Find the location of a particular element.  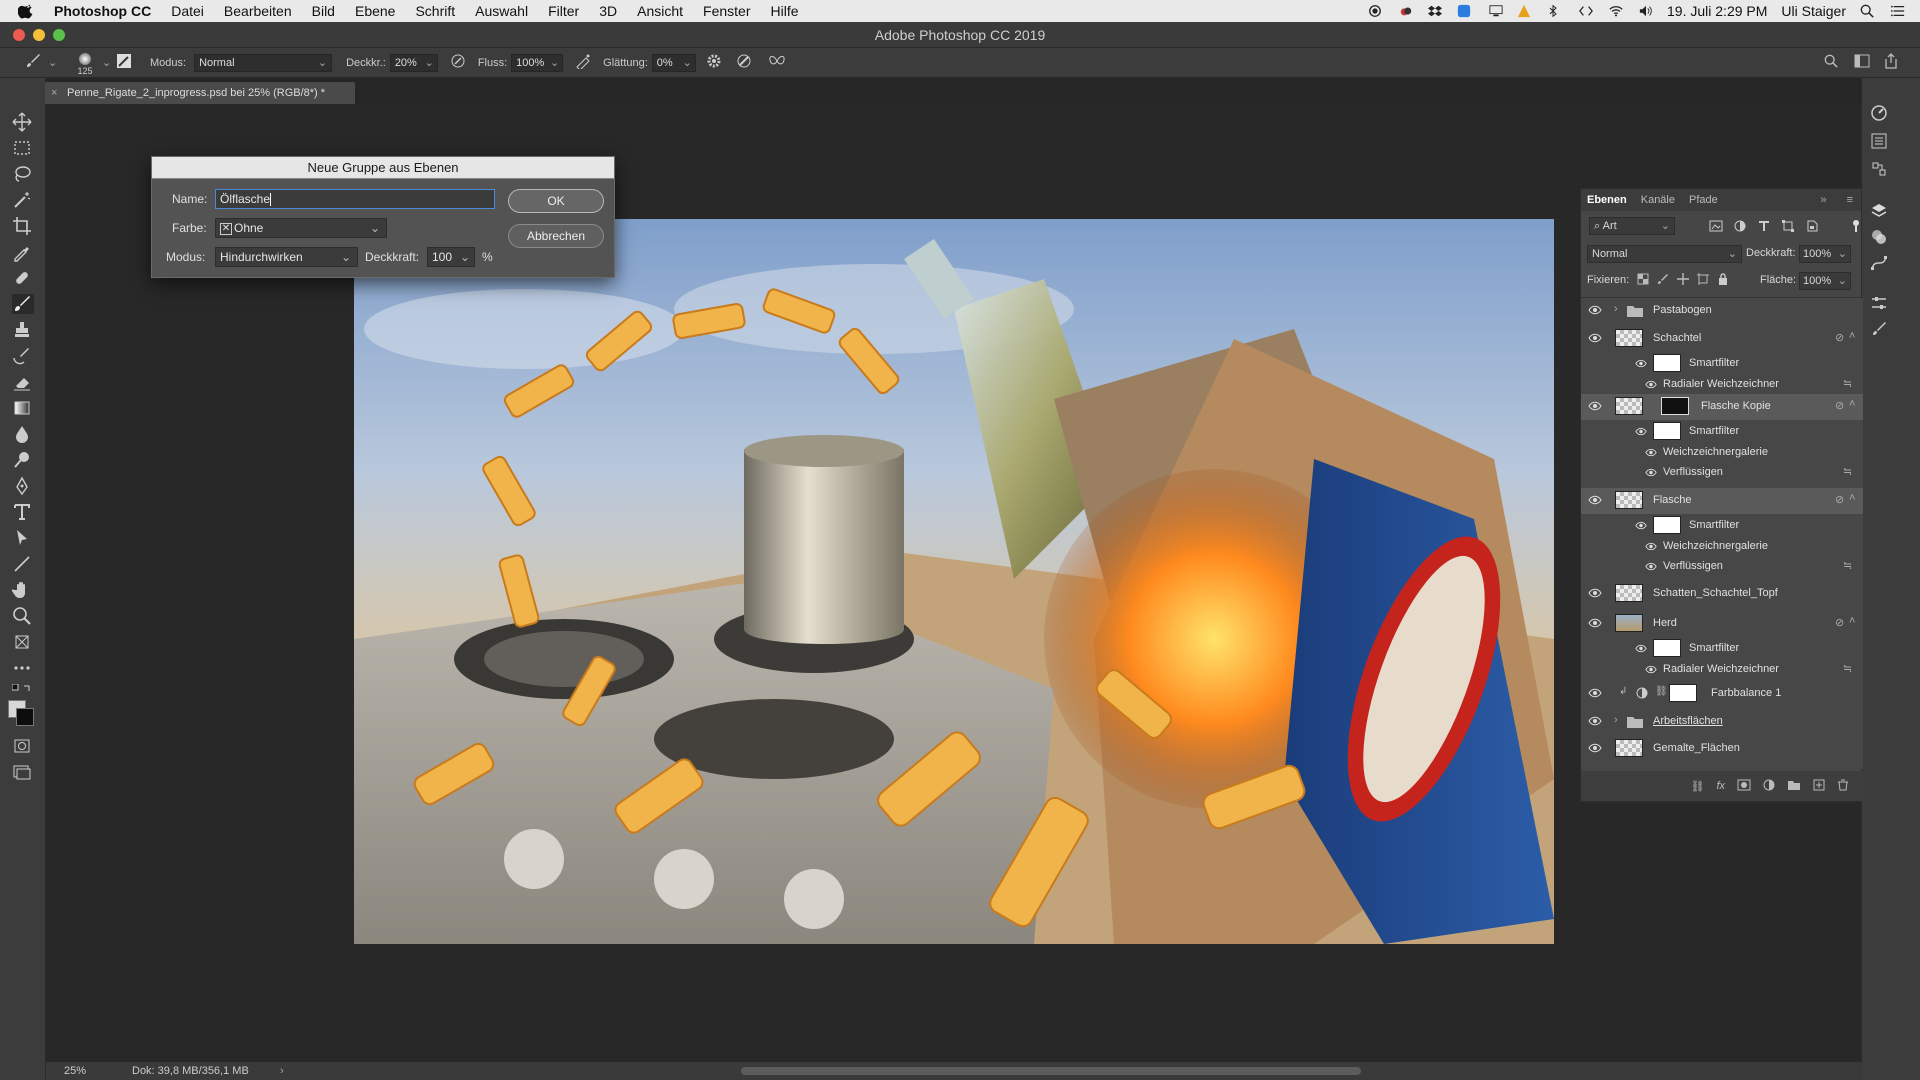

new-group-folder-icon is located at coordinates (1794, 786).